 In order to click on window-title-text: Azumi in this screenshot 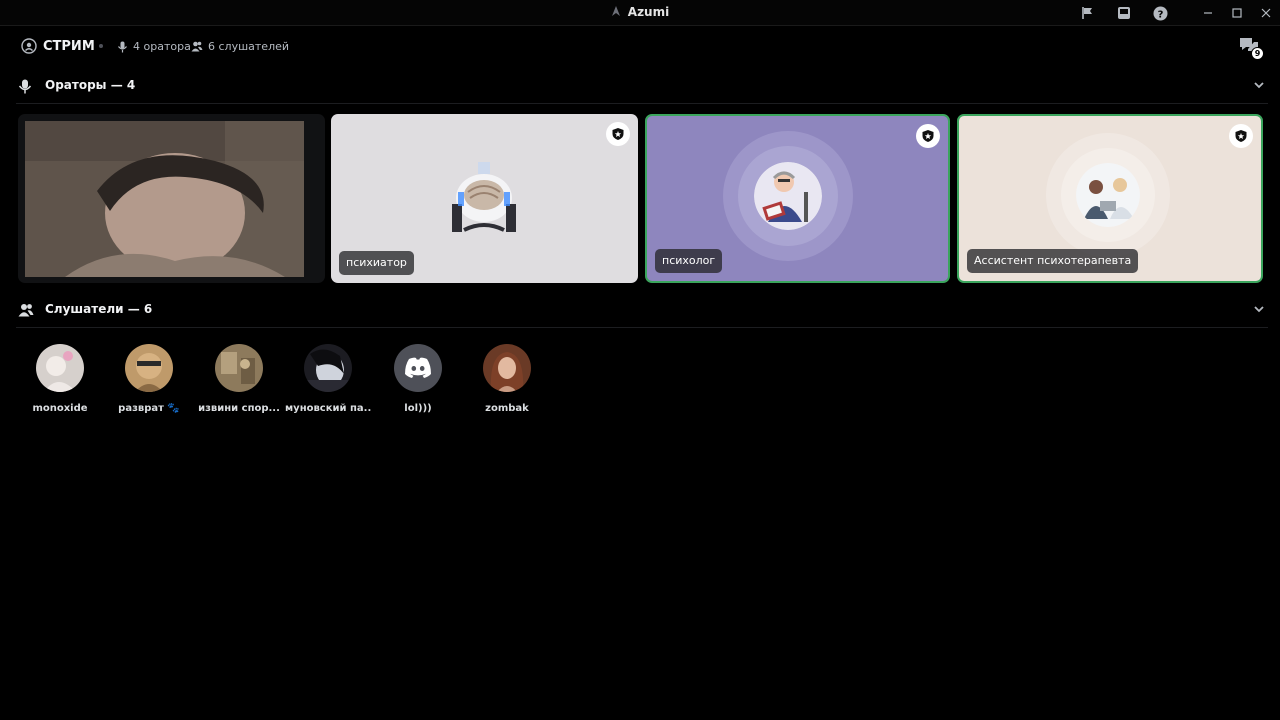, I will do `click(648, 12)`.